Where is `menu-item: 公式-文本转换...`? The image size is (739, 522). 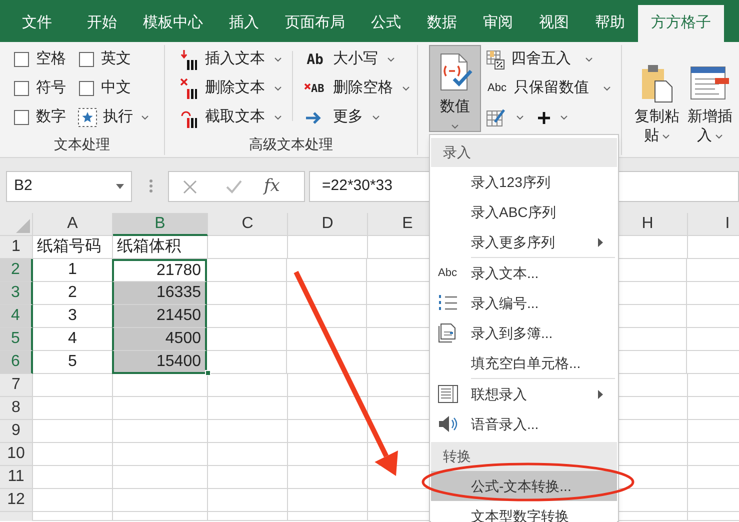 menu-item: 公式-文本转换... is located at coordinates (524, 486).